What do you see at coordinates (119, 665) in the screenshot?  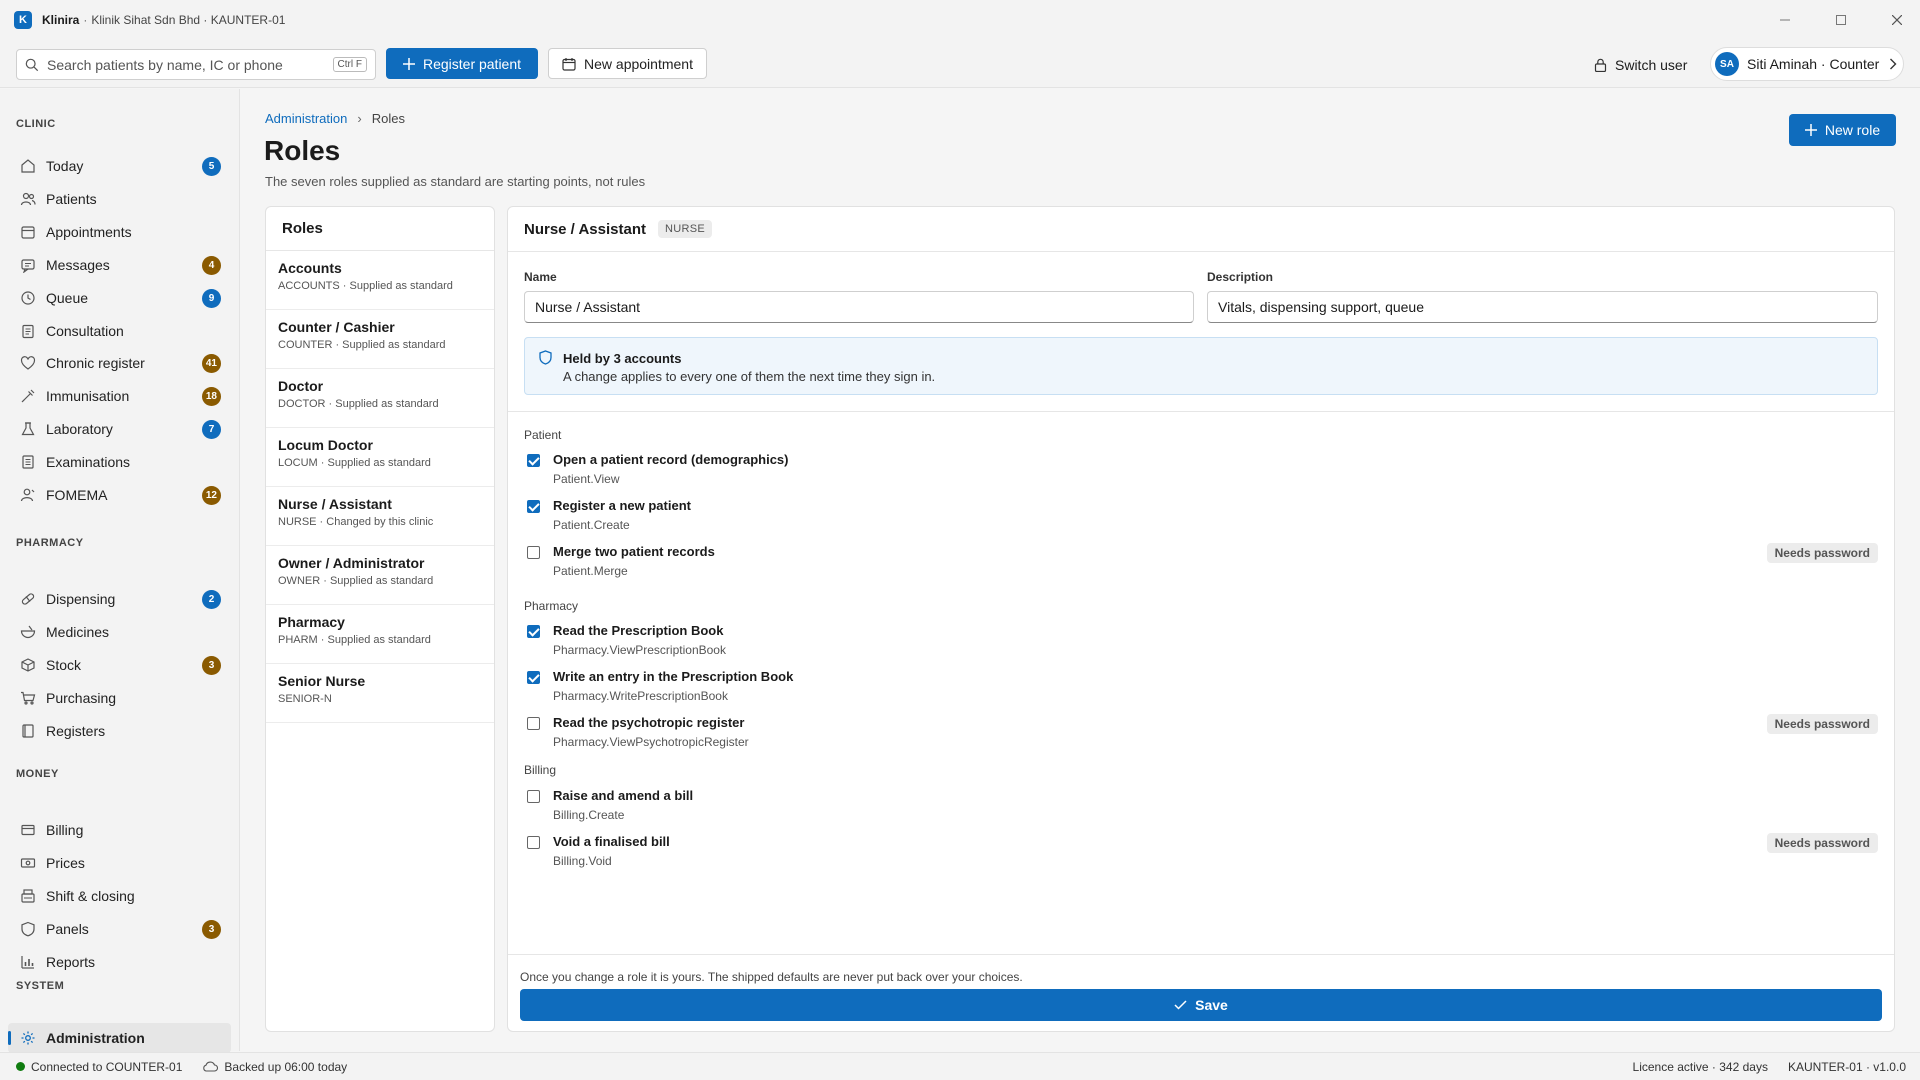 I see `sidebar-item-stock: Stock 3` at bounding box center [119, 665].